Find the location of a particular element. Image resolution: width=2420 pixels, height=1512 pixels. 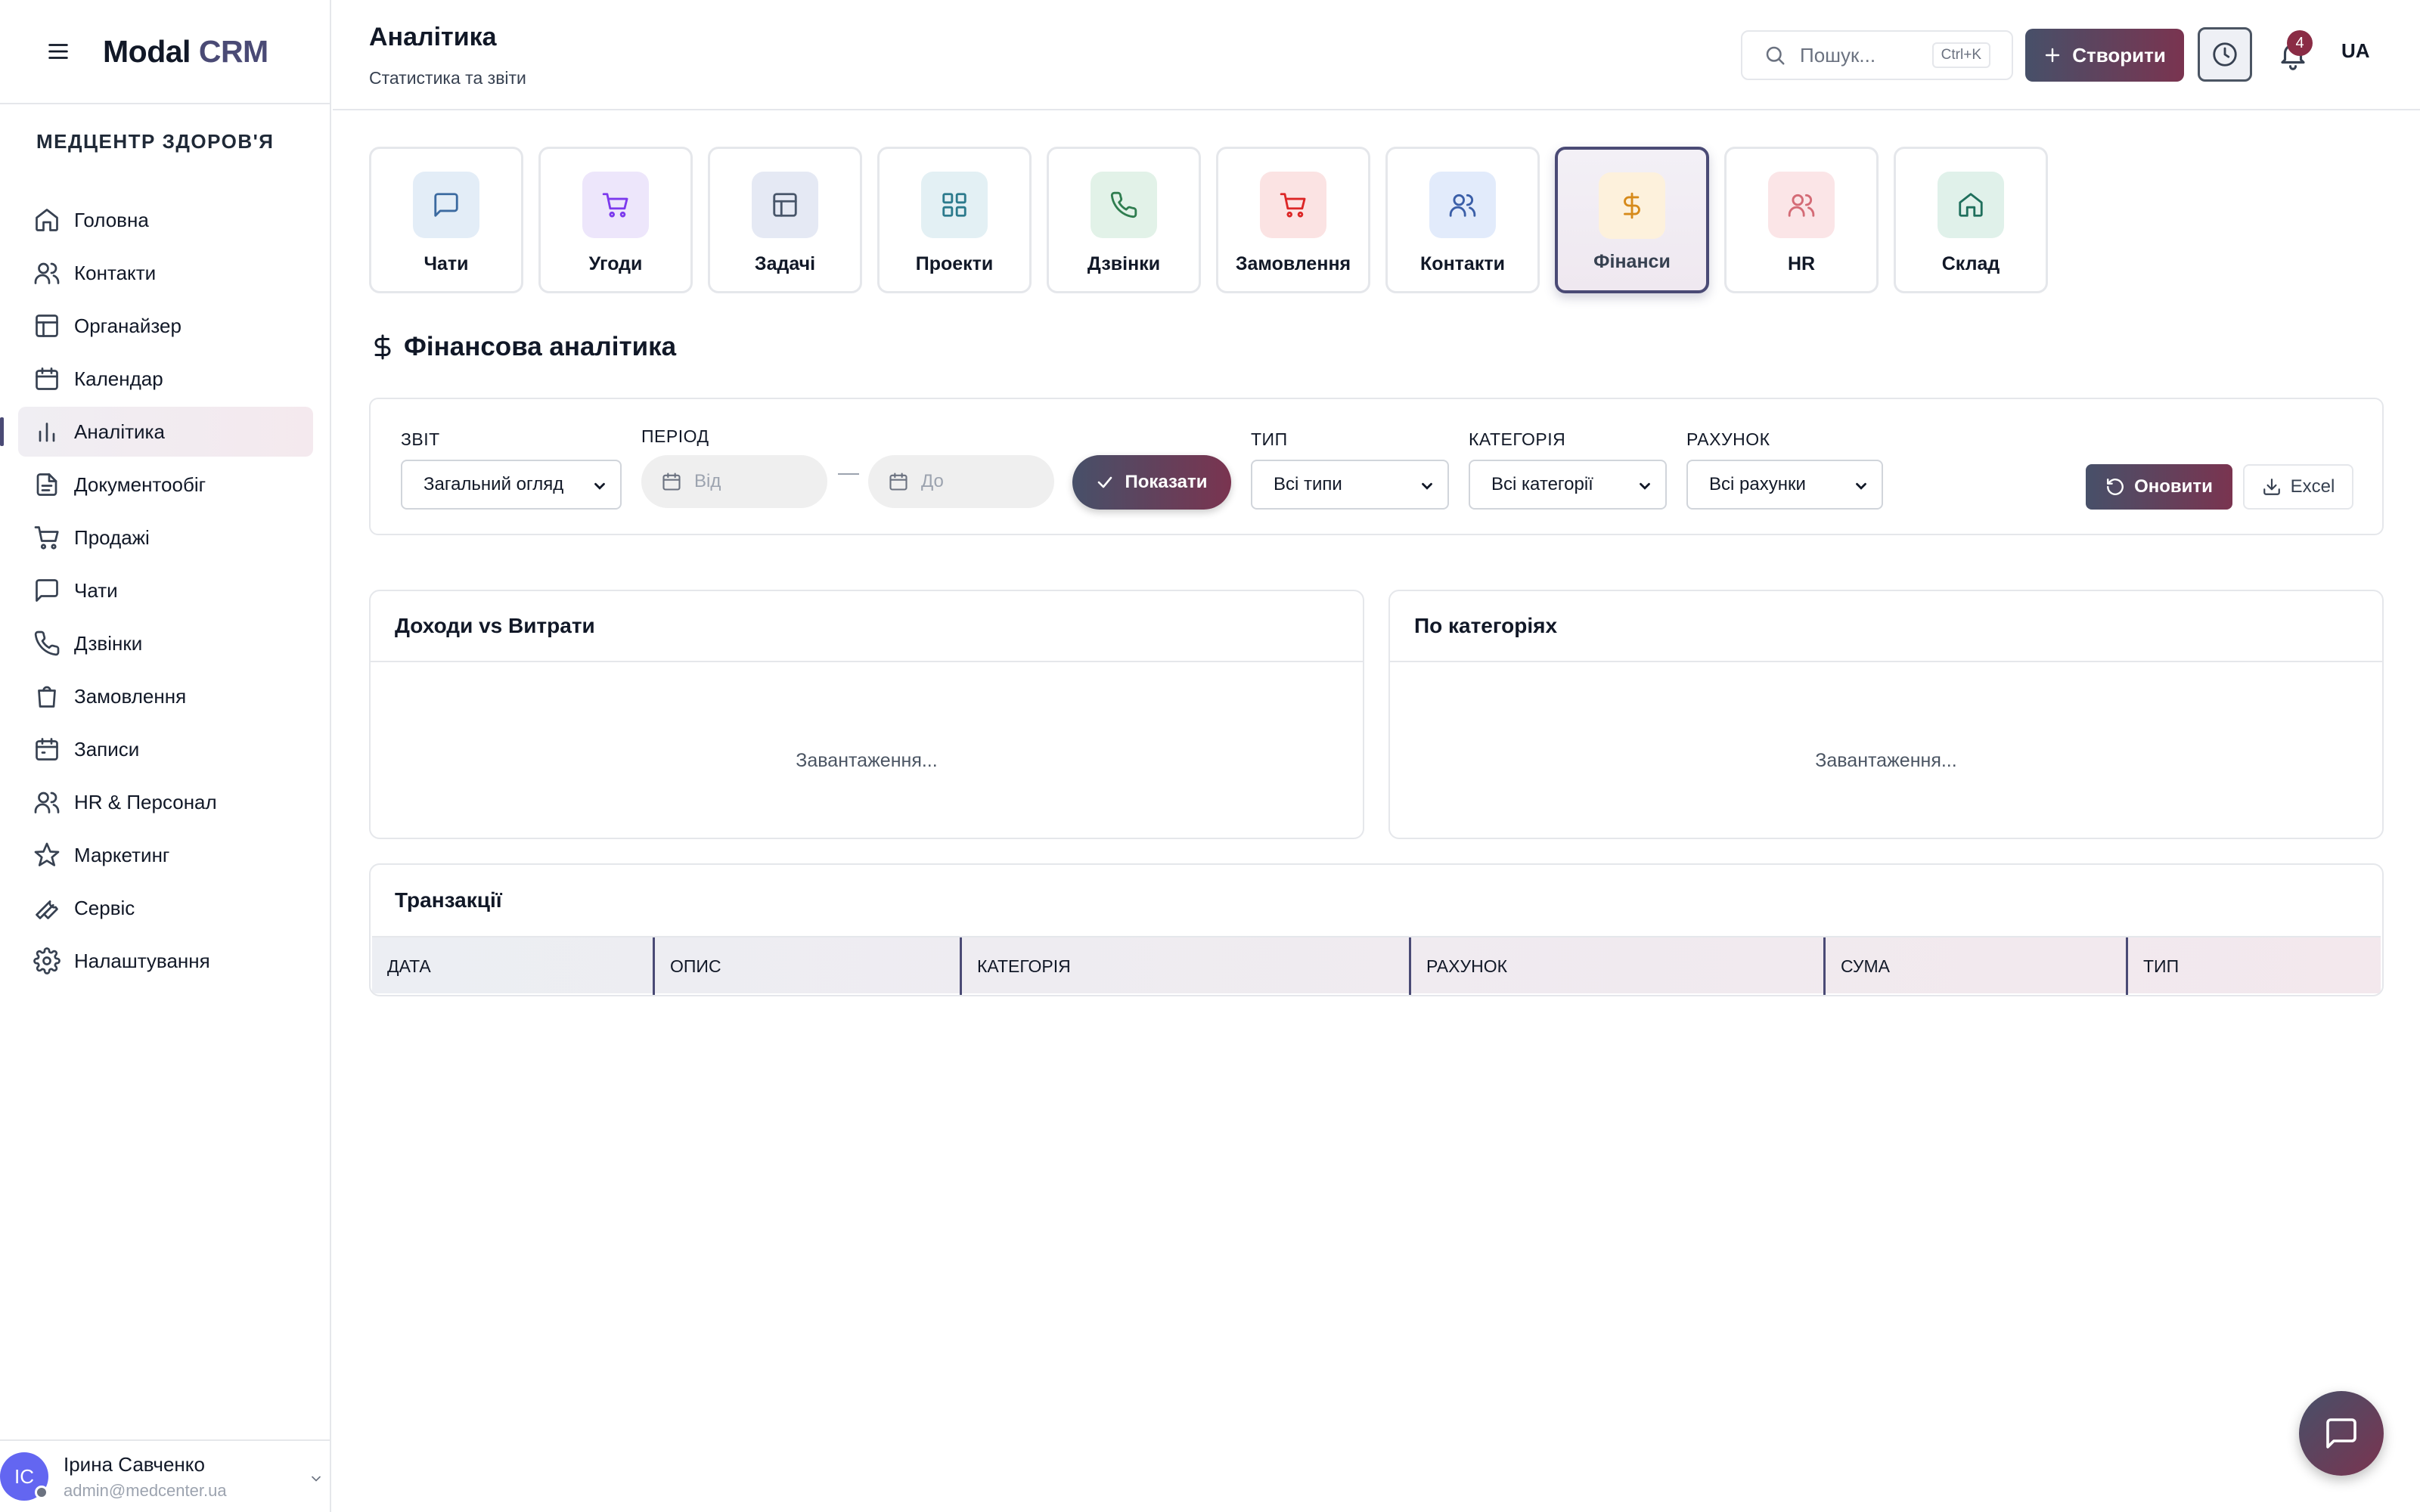

sidebar-item-sales: Продажі is located at coordinates (165, 537).